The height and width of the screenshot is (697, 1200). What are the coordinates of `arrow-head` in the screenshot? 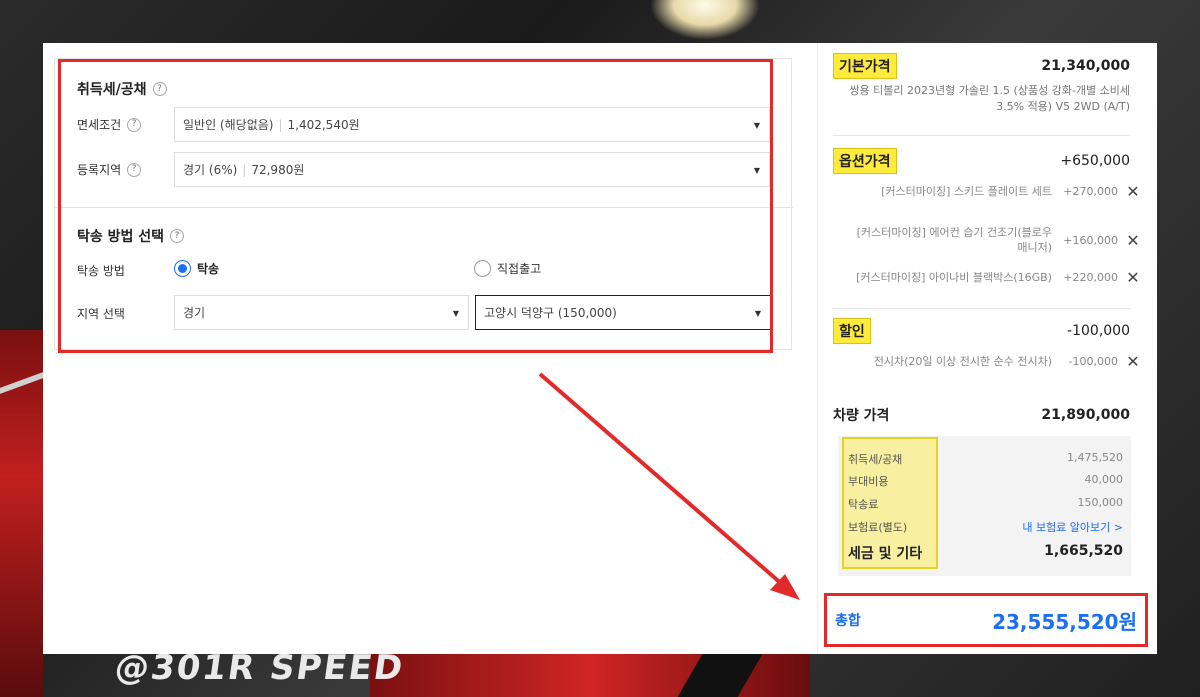 It's located at (785, 587).